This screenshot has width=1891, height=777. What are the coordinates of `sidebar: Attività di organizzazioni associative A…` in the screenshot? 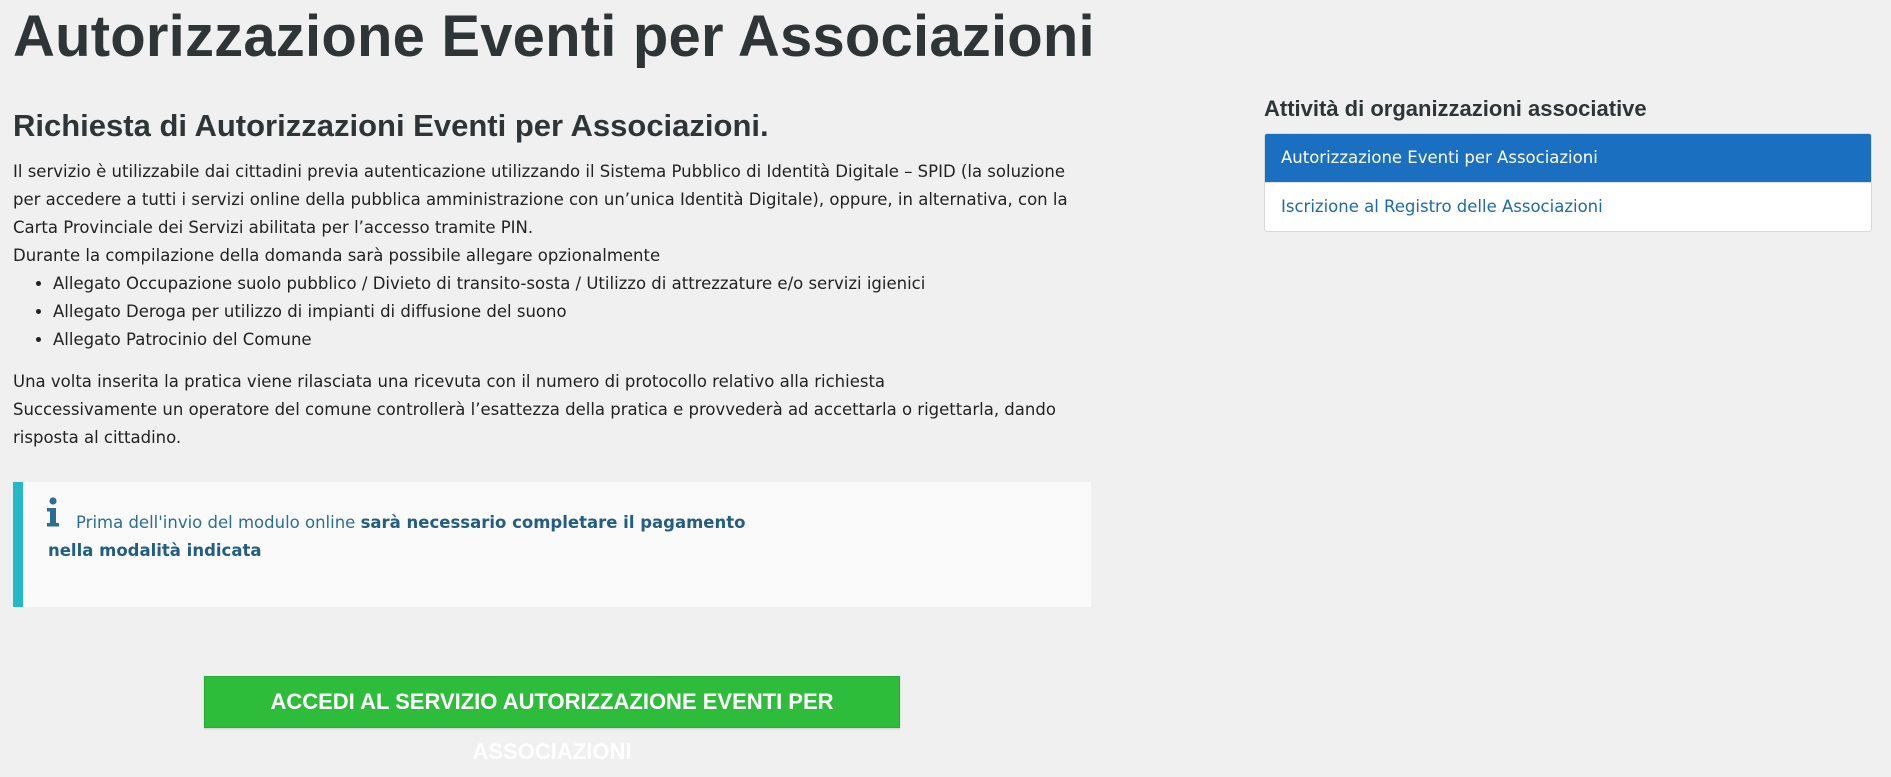 It's located at (1568, 162).